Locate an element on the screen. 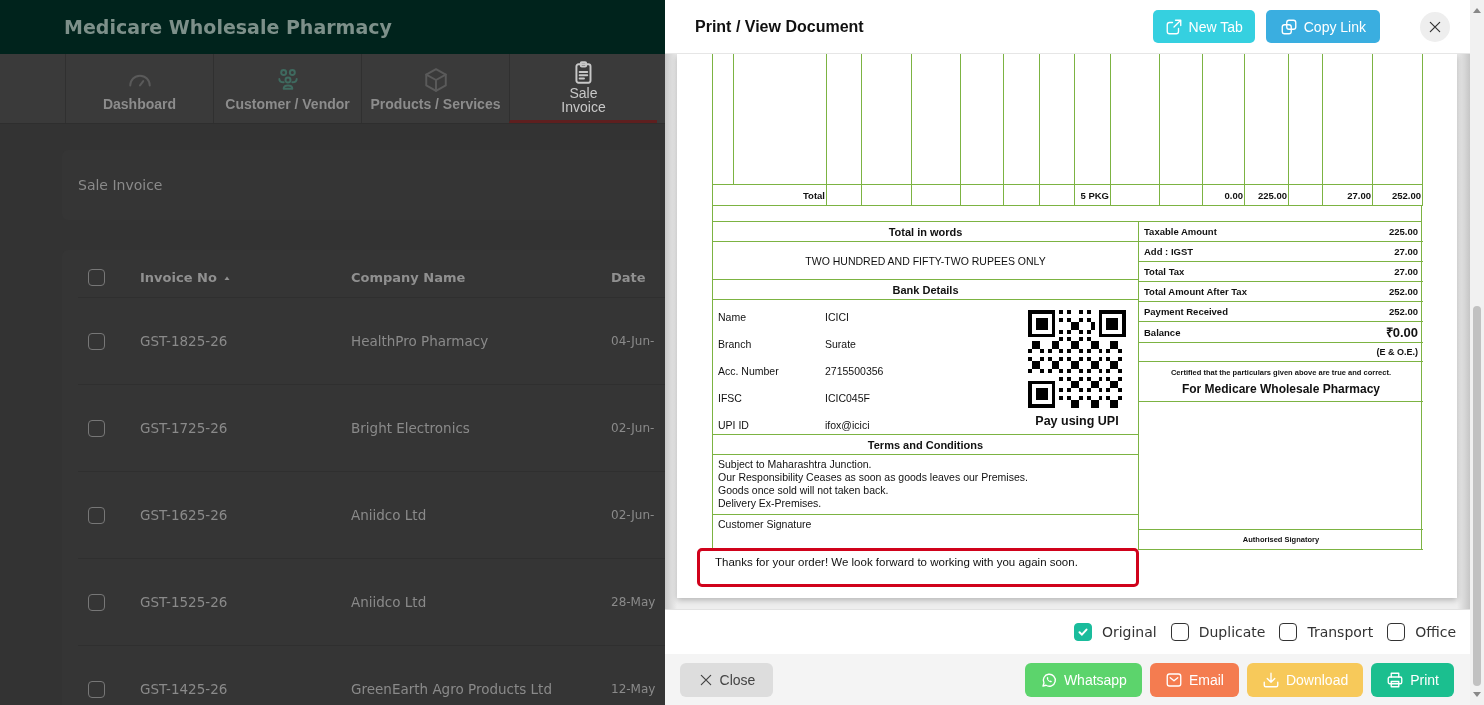 The image size is (1484, 705). nav-tab: Sale Invoice is located at coordinates (583, 88).